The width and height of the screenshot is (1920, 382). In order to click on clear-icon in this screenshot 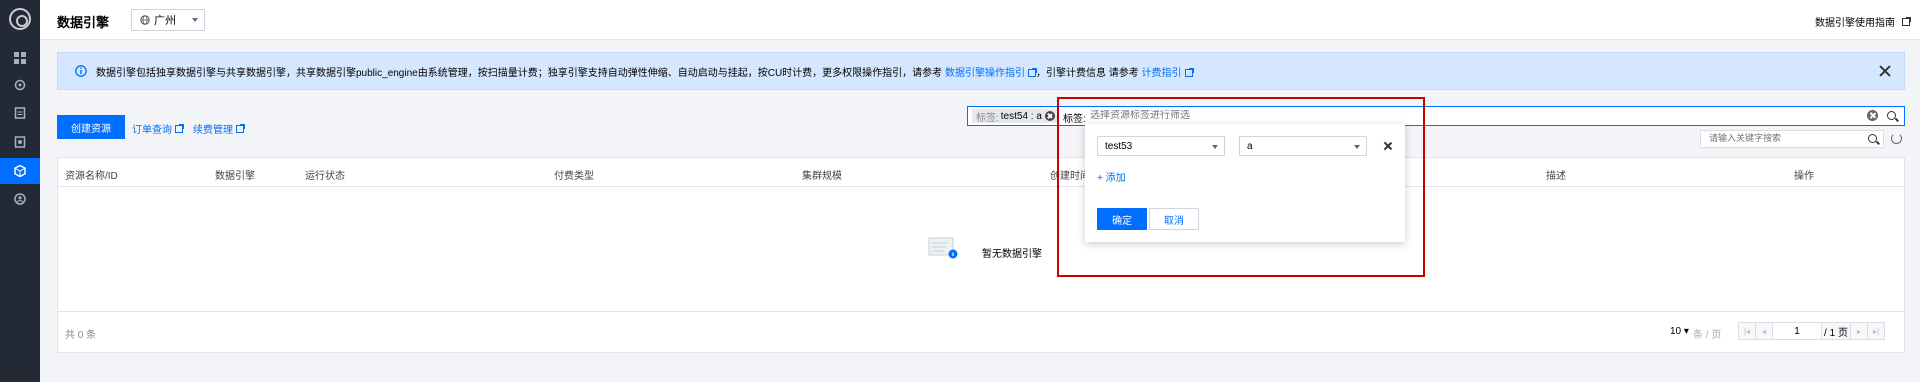, I will do `click(1872, 115)`.